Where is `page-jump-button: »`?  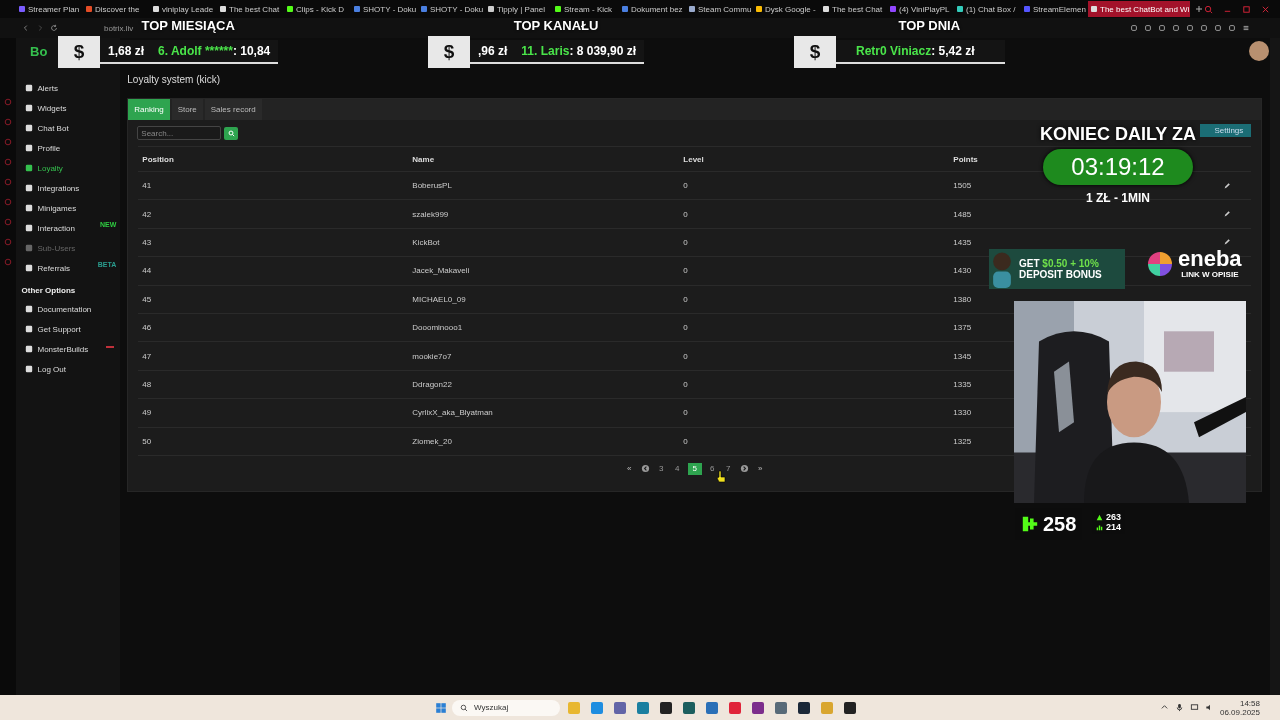 page-jump-button: » is located at coordinates (760, 468).